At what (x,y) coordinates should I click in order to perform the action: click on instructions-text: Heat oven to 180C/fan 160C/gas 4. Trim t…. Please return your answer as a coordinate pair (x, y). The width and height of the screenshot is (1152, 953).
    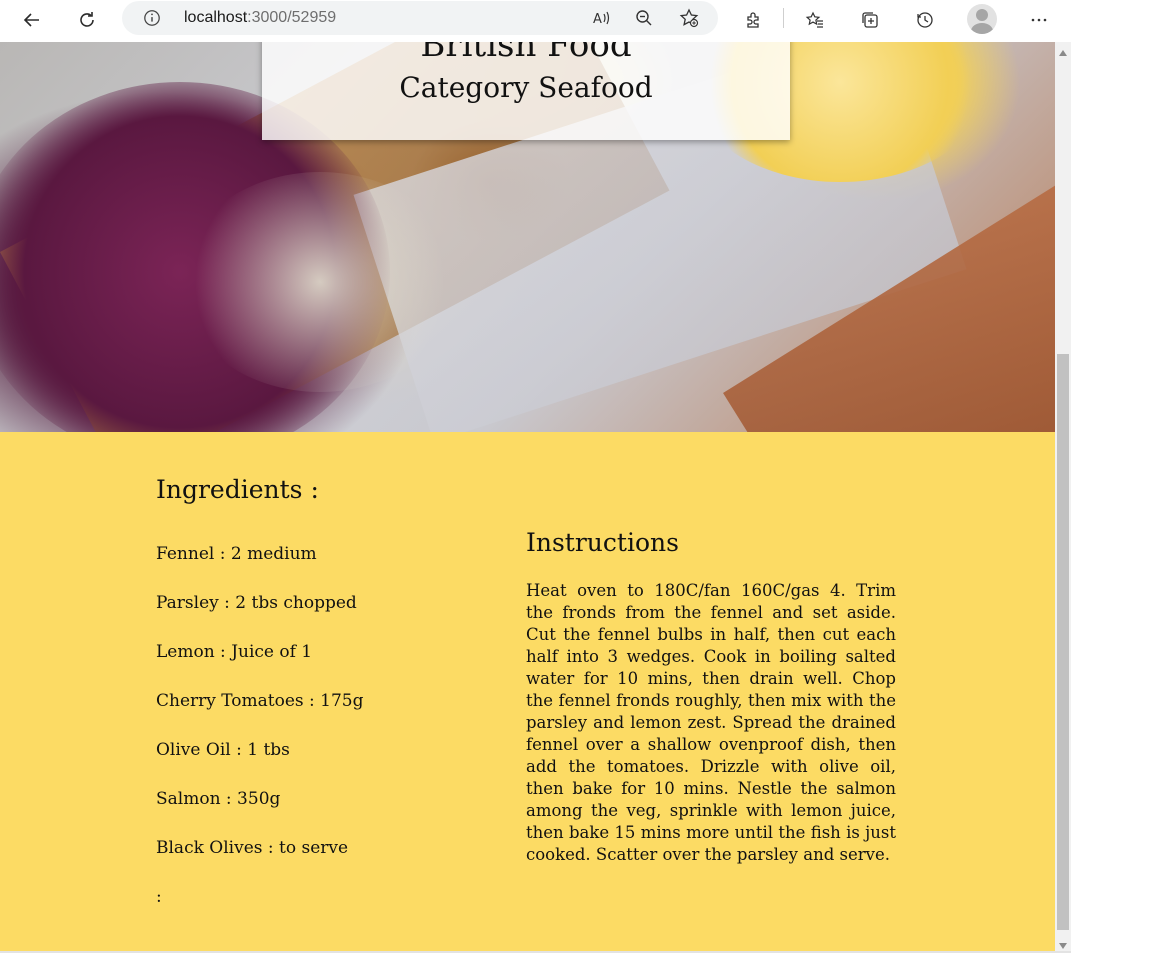
    Looking at the image, I should click on (711, 722).